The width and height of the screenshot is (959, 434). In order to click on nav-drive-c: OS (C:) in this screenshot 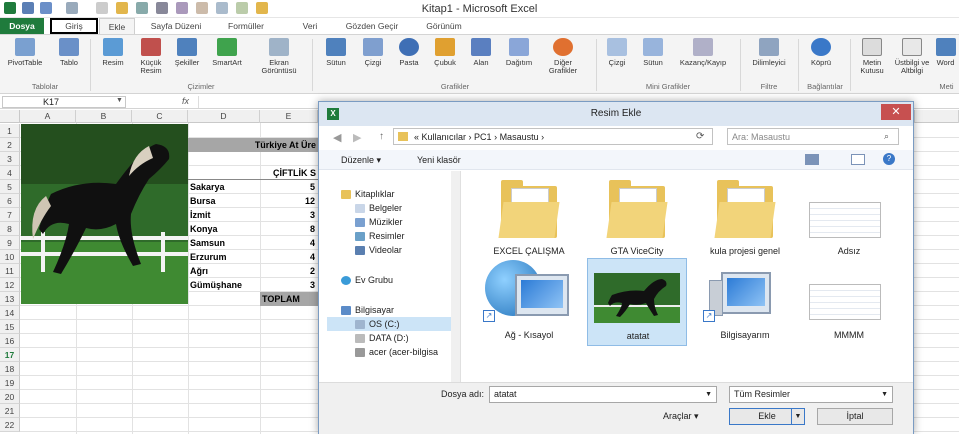, I will do `click(389, 324)`.